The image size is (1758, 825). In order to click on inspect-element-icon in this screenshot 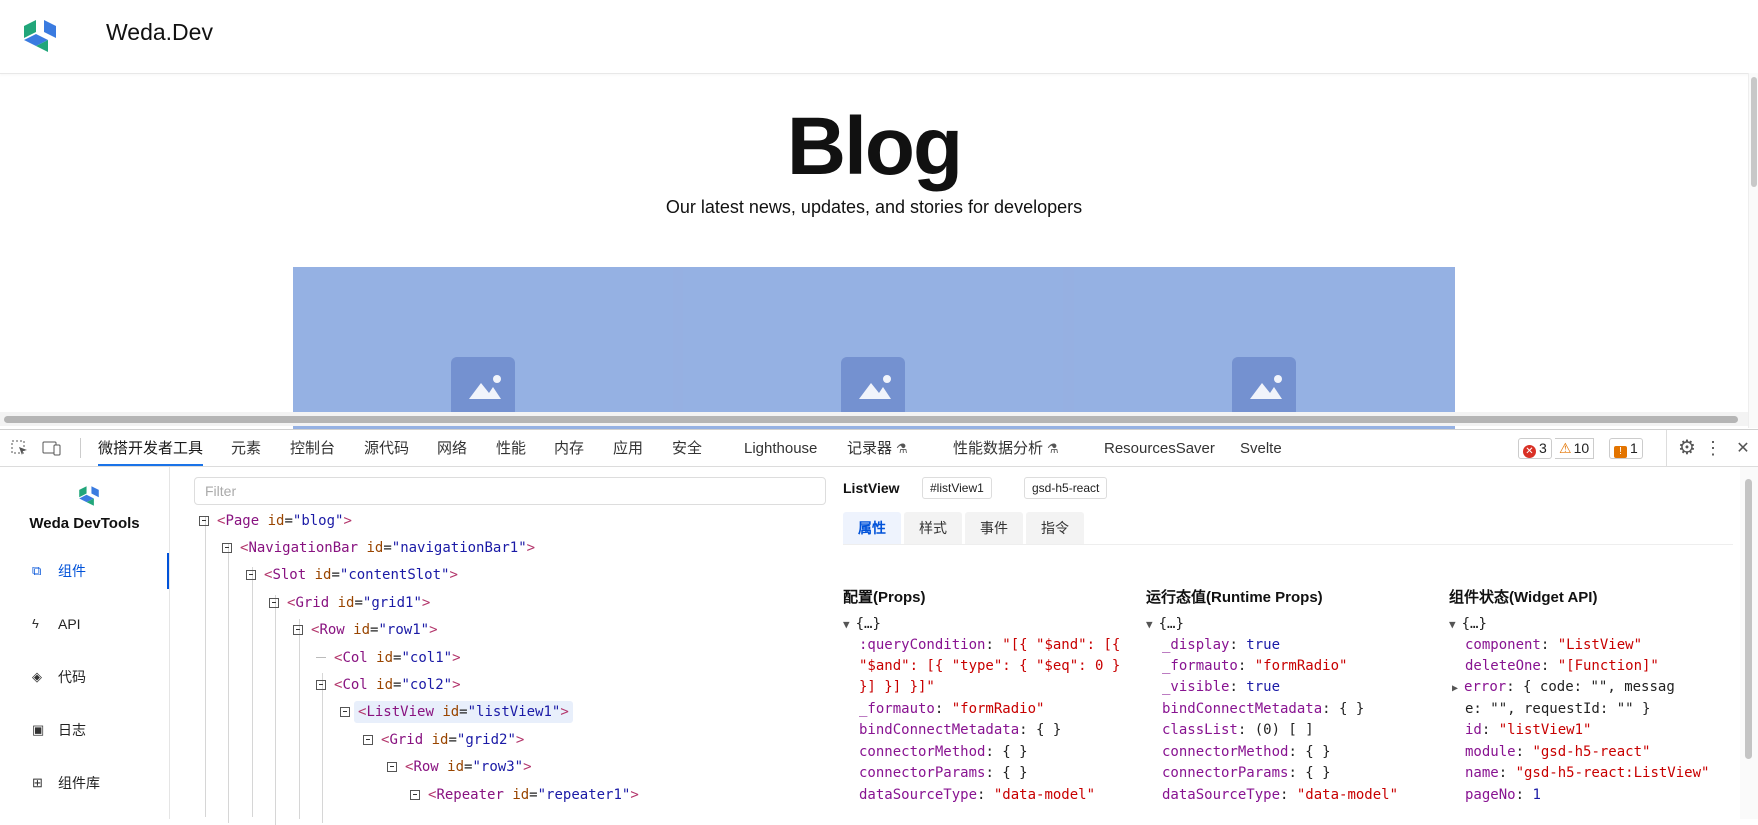, I will do `click(20, 448)`.